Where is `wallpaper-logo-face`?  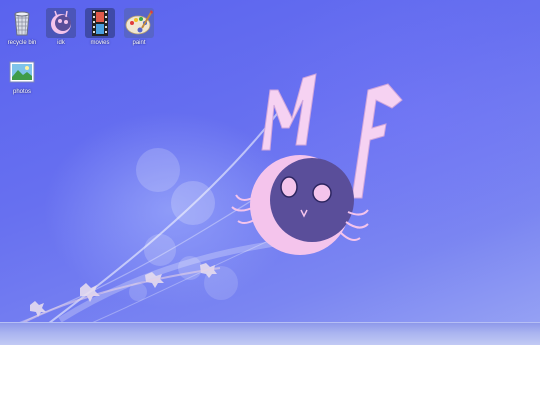 wallpaper-logo-face is located at coordinates (300, 205).